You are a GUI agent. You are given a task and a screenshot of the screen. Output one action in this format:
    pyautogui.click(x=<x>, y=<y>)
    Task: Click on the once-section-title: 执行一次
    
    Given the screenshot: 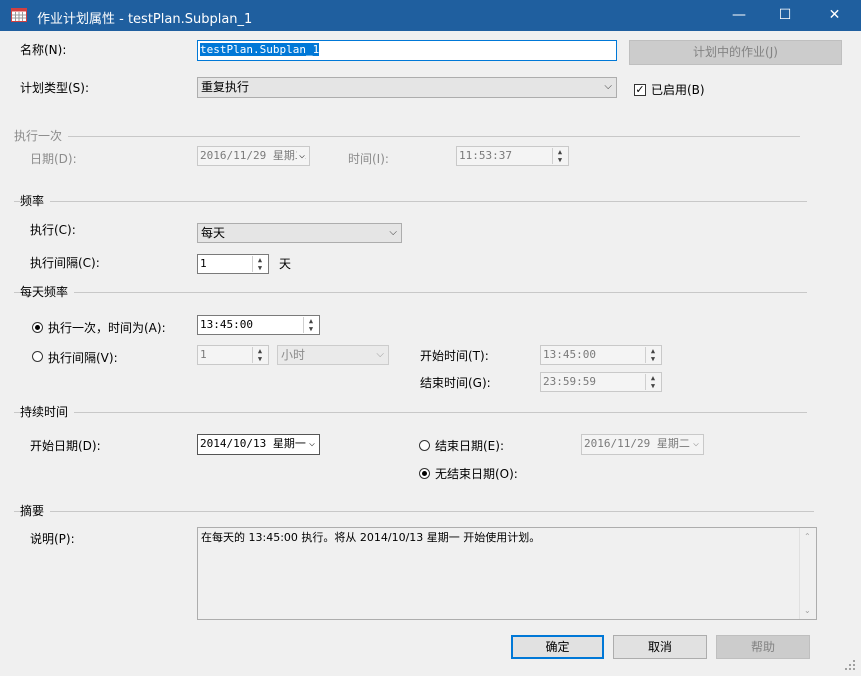 What is the action you would take?
    pyautogui.click(x=41, y=136)
    